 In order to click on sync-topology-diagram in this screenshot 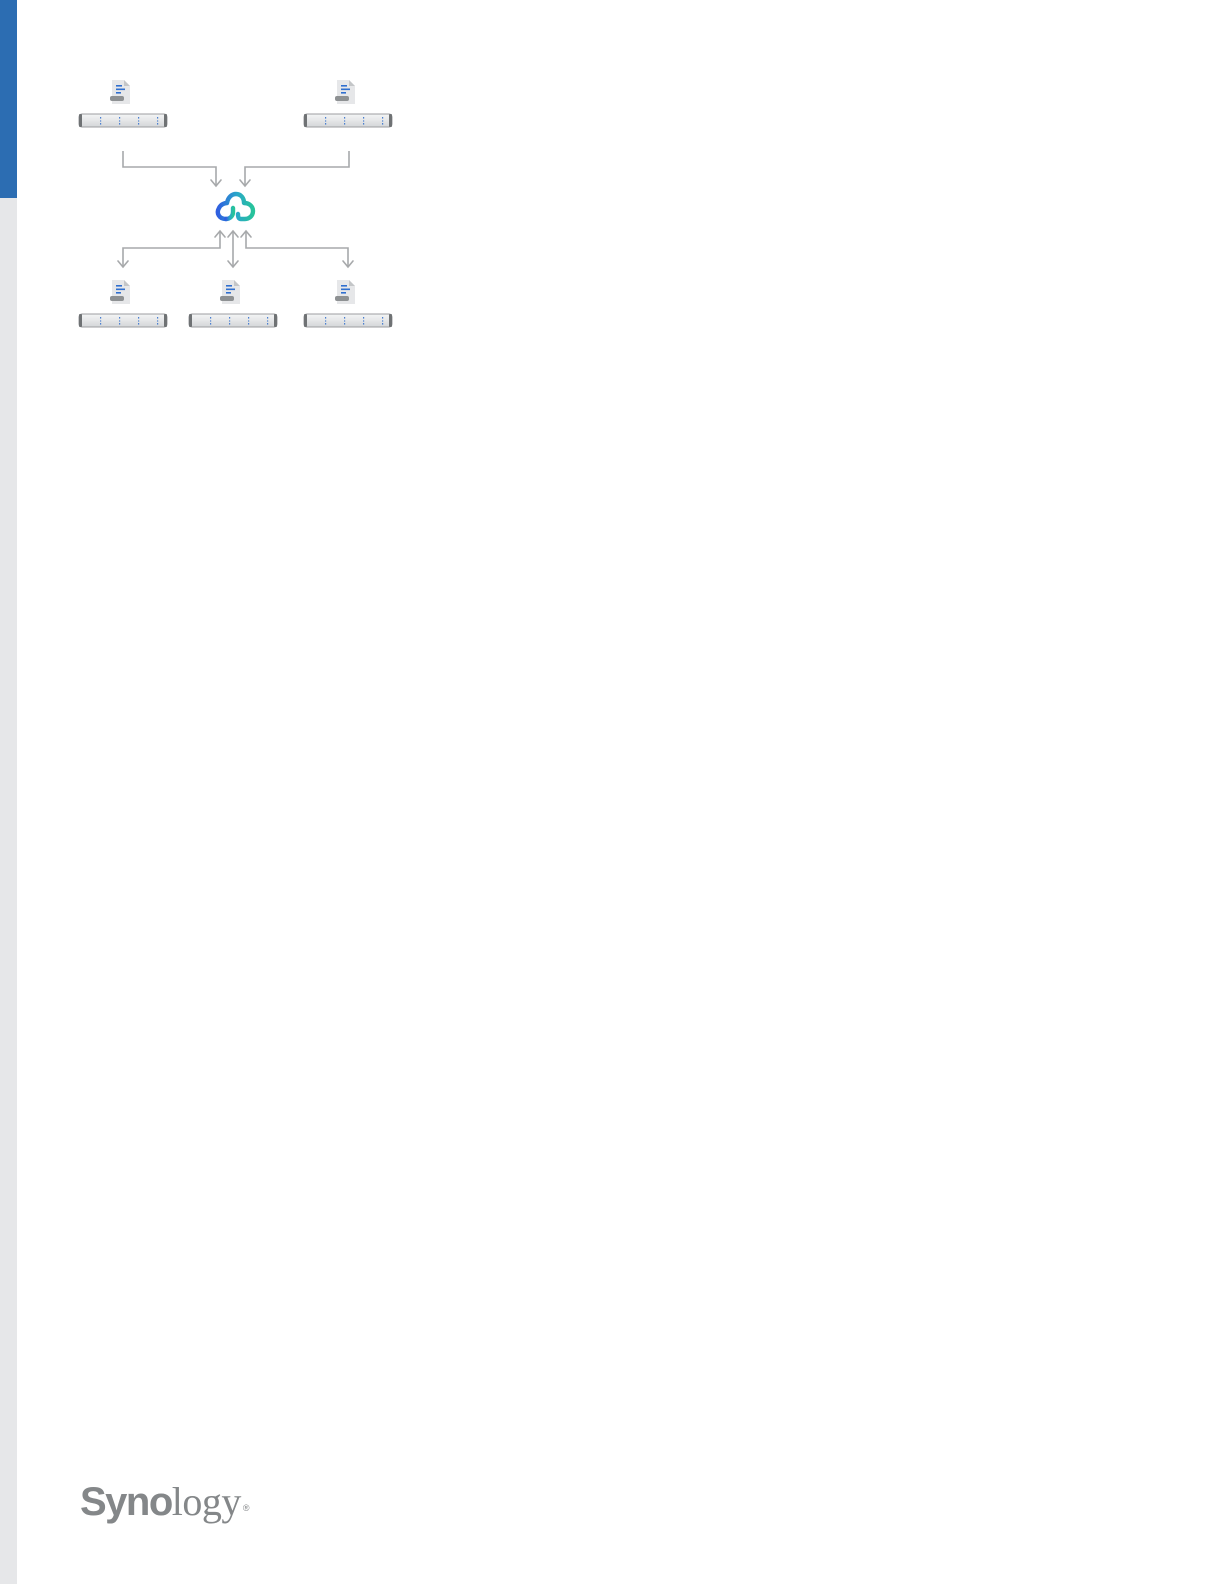, I will do `click(235, 204)`.